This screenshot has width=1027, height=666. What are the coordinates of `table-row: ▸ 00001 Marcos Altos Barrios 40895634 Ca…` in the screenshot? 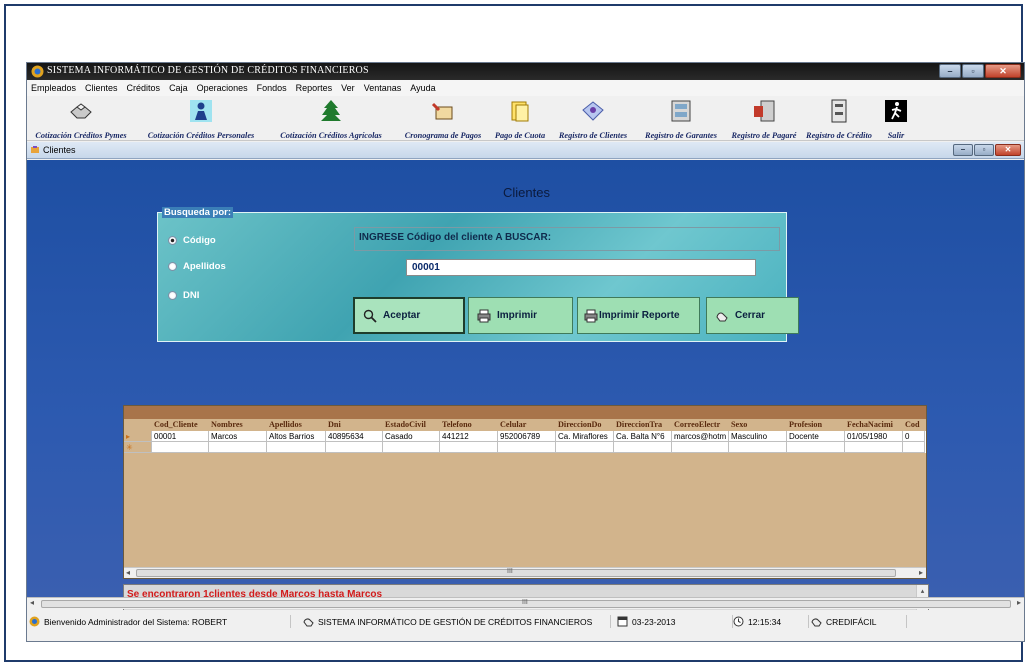 It's located at (525, 436).